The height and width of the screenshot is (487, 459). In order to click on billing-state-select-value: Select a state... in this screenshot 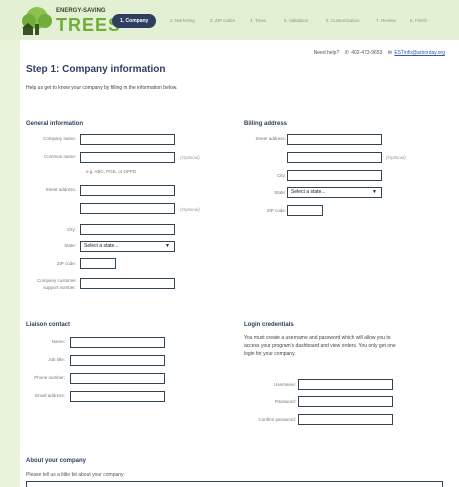, I will do `click(308, 192)`.